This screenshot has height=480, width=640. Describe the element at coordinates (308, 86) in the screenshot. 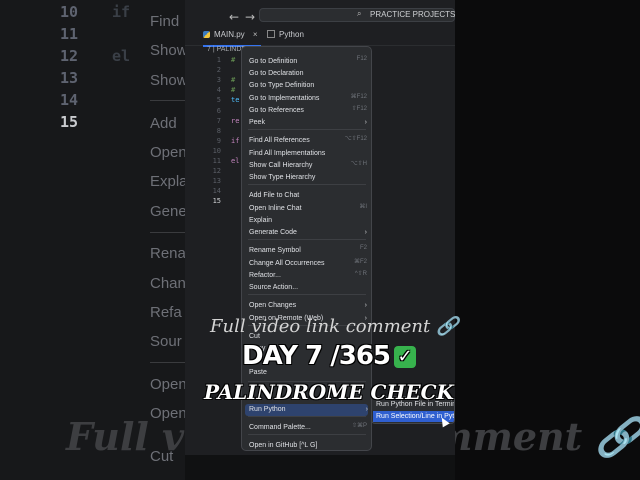

I see `menu-item-go-to-type-definition: Go to Type Definition` at that location.